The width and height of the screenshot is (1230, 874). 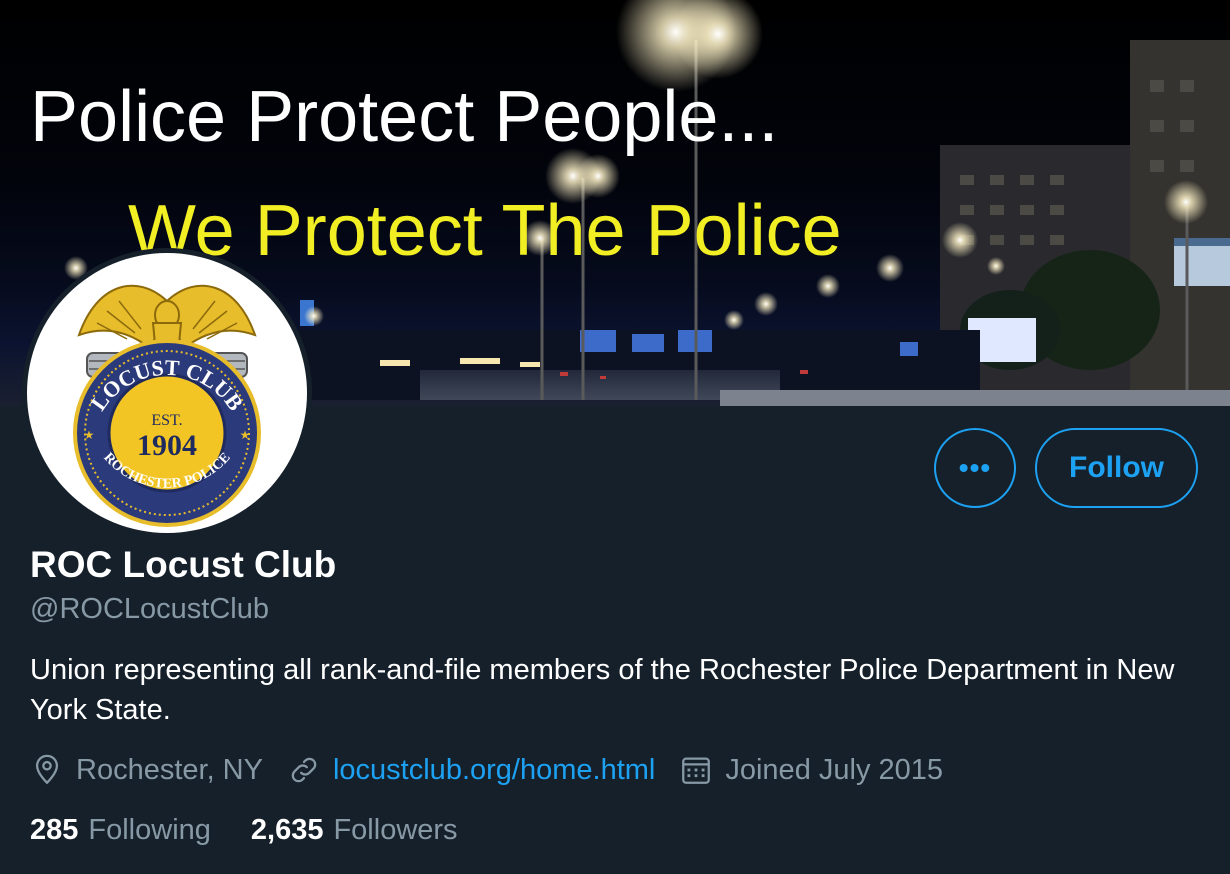 I want to click on followers-label: Followers, so click(x=395, y=829).